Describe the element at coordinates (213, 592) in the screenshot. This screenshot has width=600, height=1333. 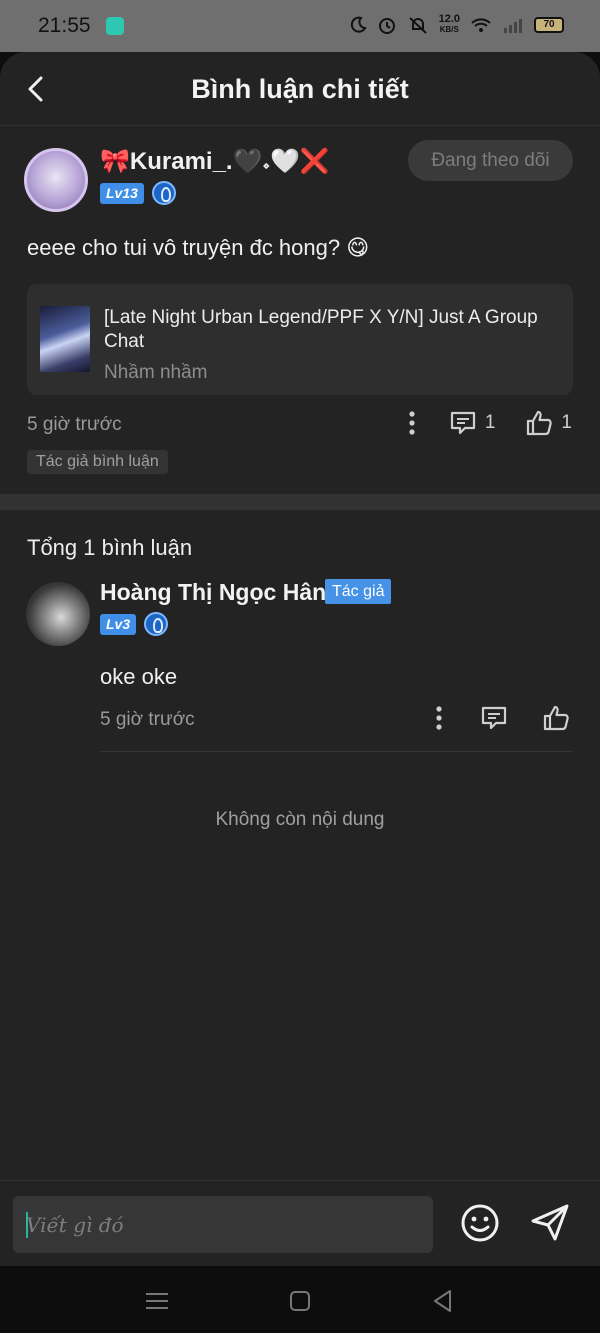
I see `commenter-name: Hoàng Thị Ngọc Hân` at that location.